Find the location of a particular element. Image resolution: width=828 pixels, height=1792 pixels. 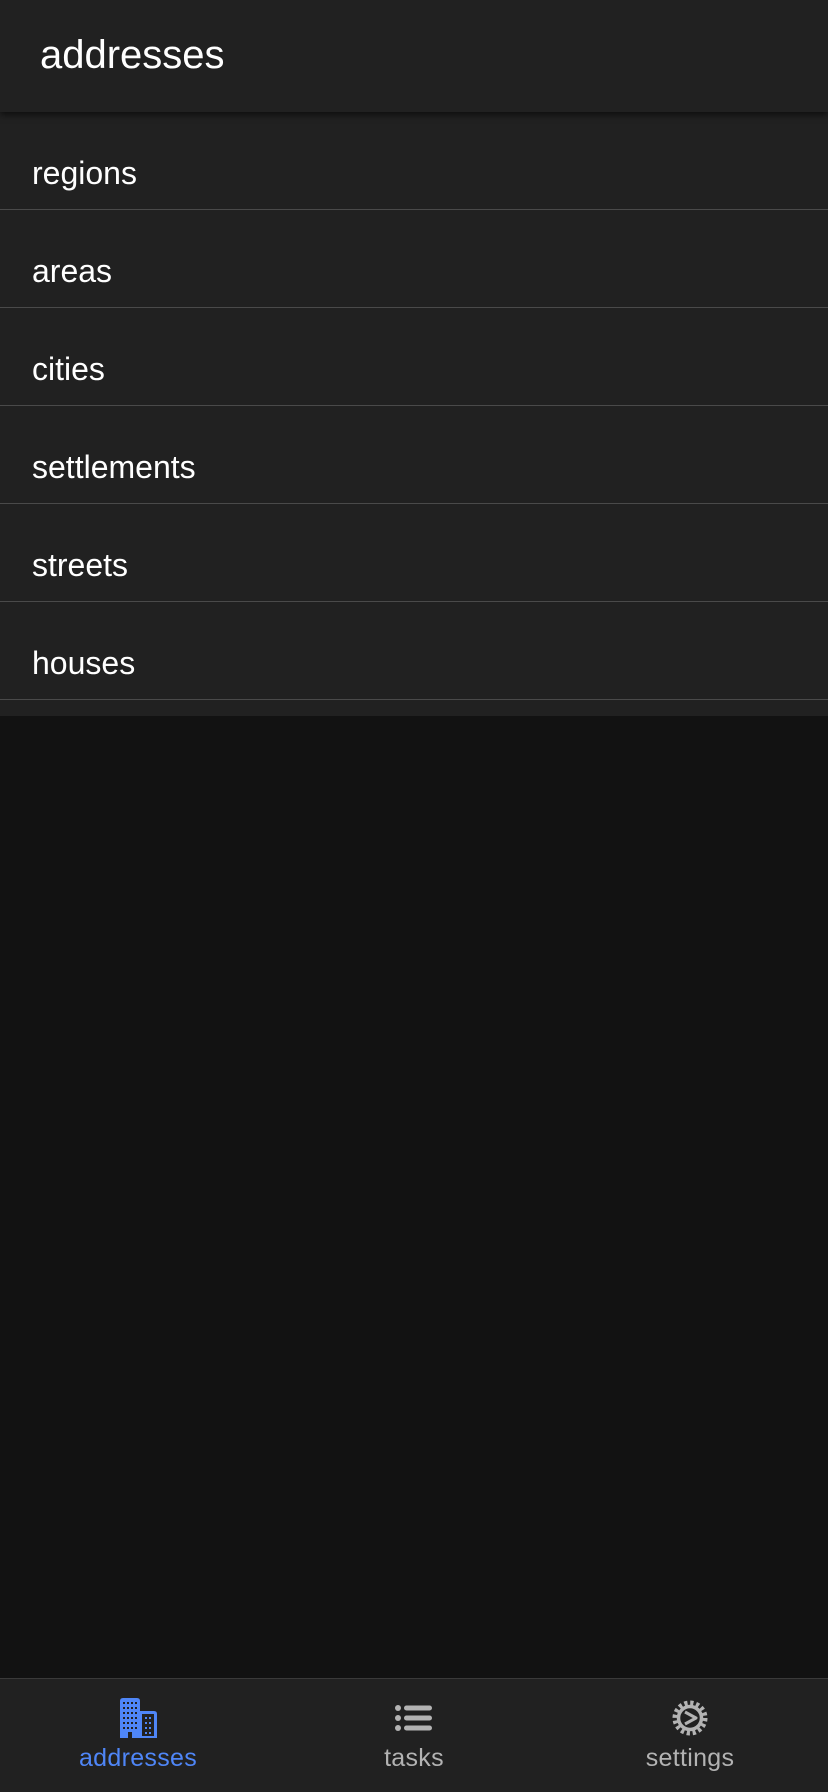

gear-icon is located at coordinates (690, 1718).